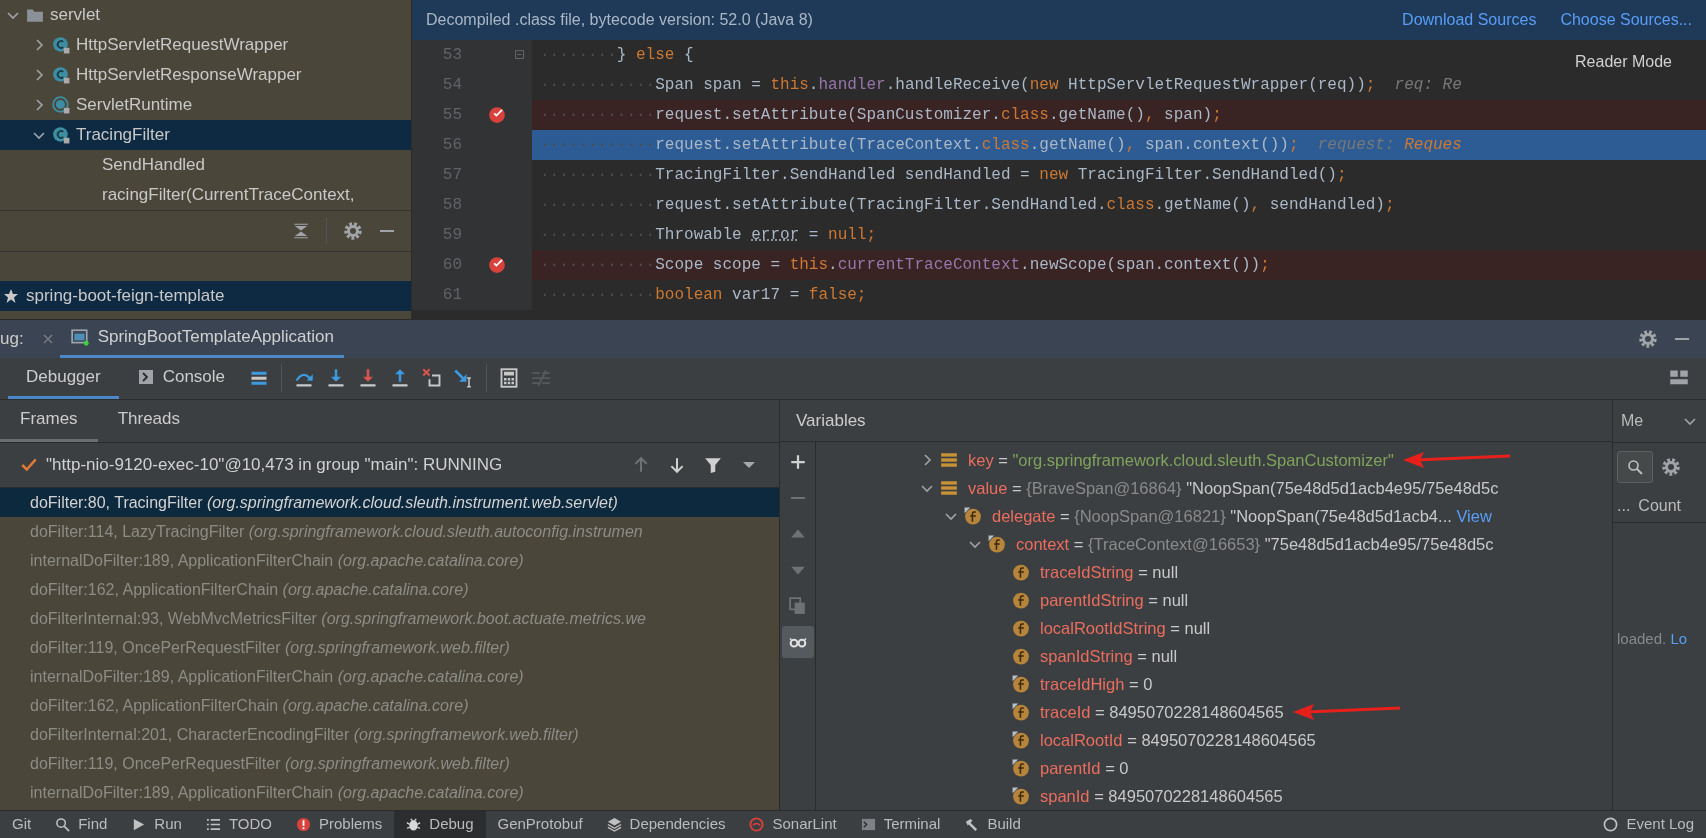 Image resolution: width=1706 pixels, height=838 pixels. I want to click on search-icon, so click(63, 824).